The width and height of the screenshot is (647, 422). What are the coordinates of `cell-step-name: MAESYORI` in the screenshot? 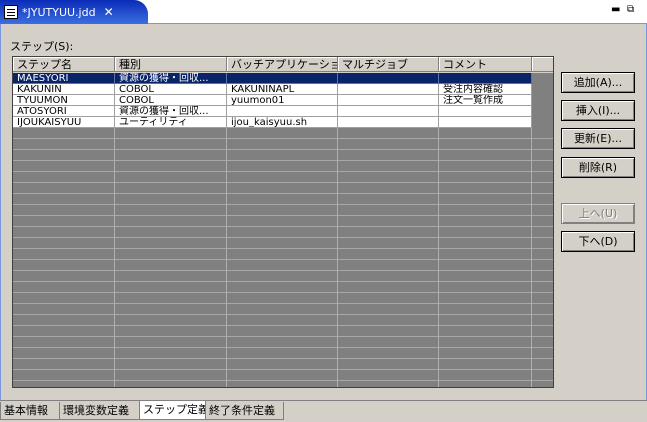 It's located at (64, 78).